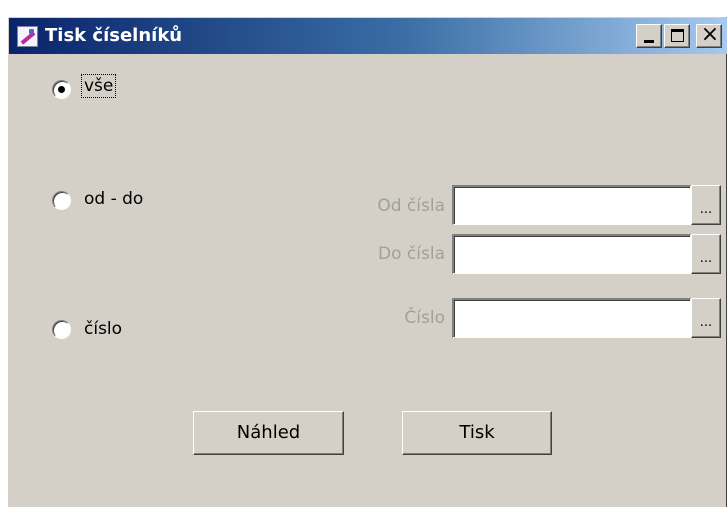 The width and height of the screenshot is (727, 507). Describe the element at coordinates (61, 329) in the screenshot. I see `radio-number` at that location.